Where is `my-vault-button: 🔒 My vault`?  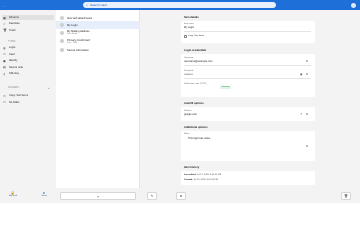
my-vault-button: 🔒 My vault is located at coordinates (13, 196).